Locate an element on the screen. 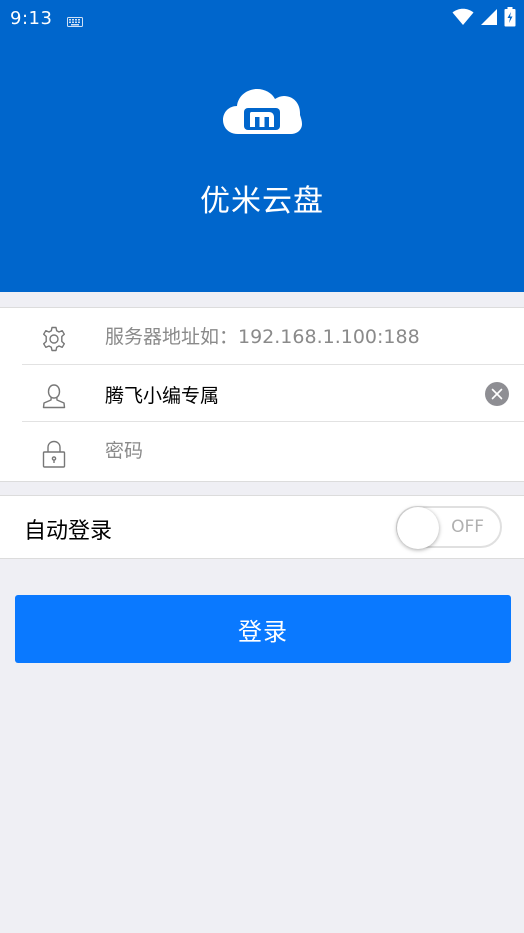 This screenshot has width=524, height=933. cloud-m-logo-icon is located at coordinates (262, 110).